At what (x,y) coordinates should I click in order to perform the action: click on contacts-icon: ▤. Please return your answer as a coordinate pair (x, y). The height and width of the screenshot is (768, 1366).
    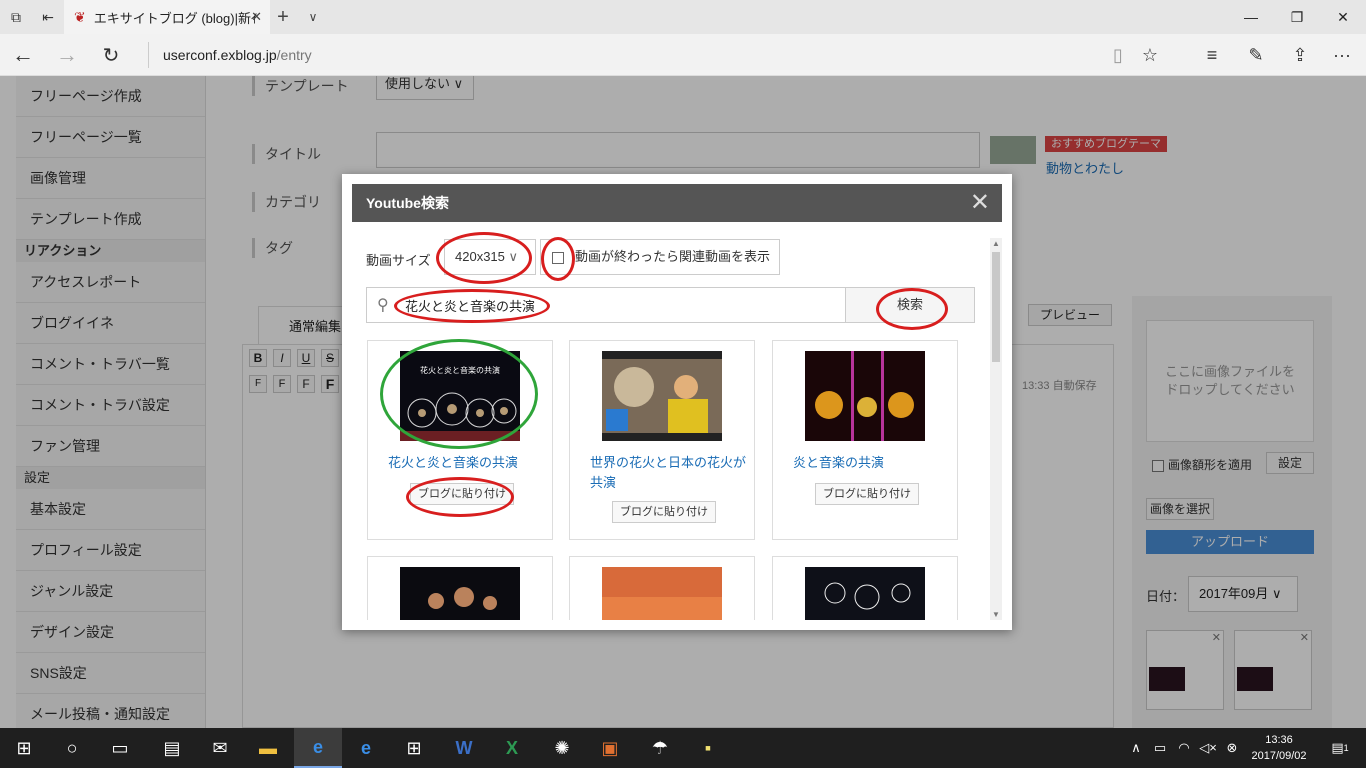
    Looking at the image, I should click on (172, 748).